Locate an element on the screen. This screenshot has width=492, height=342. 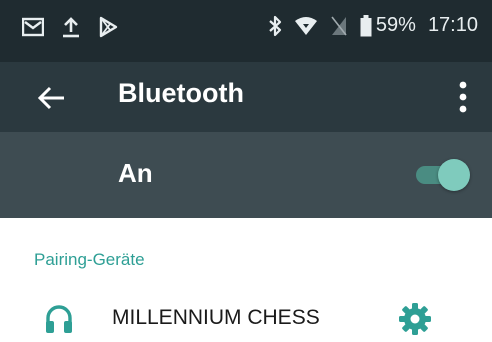
status-bar-system: 59% 17:10 is located at coordinates (373, 25).